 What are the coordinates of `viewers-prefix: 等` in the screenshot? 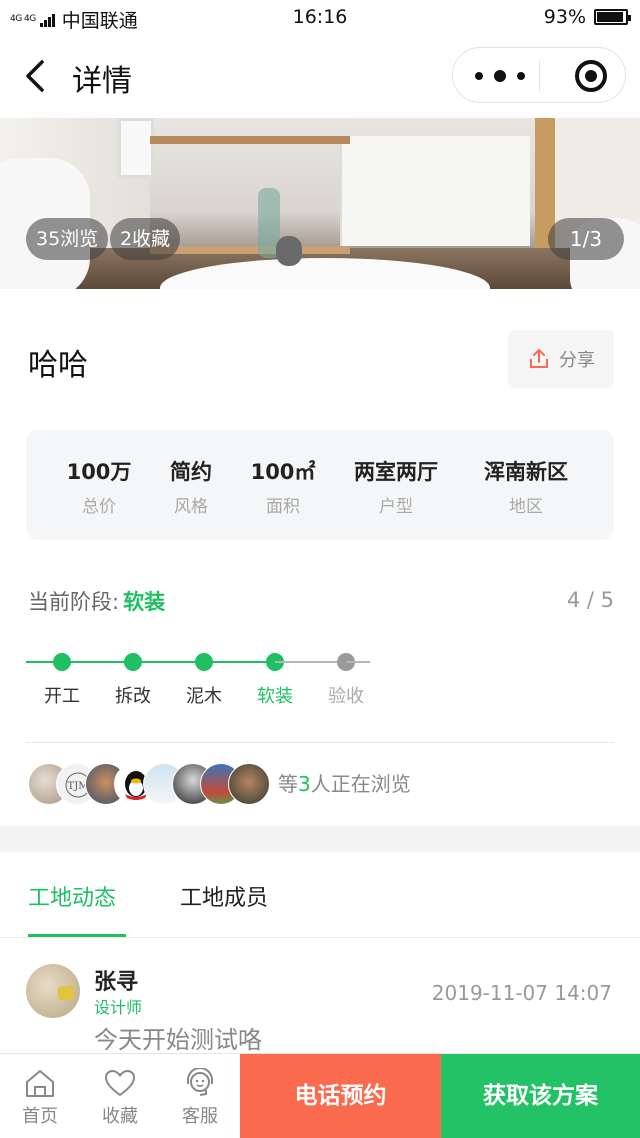 It's located at (288, 784).